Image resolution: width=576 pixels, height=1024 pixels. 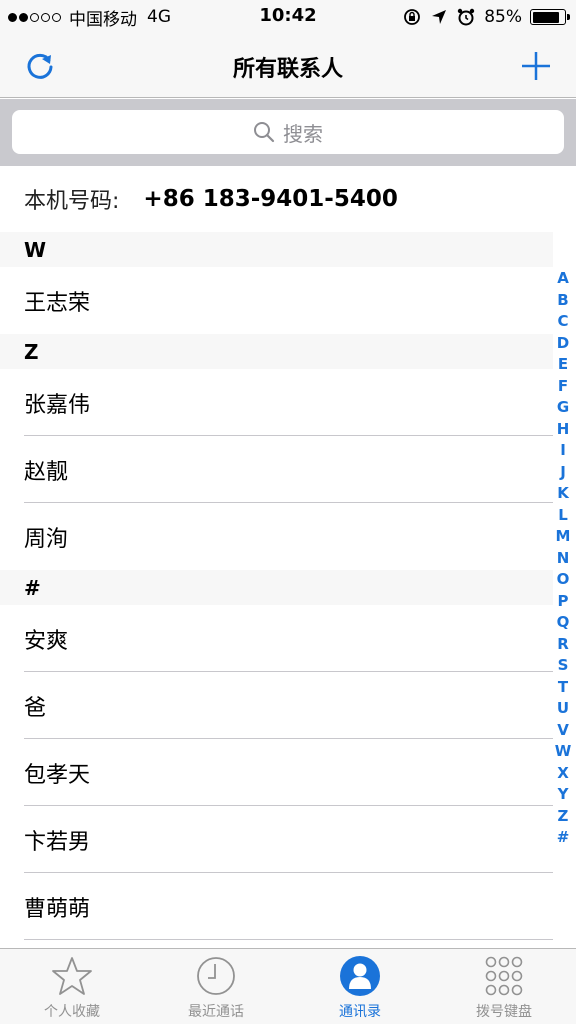 I want to click on clock-icon, so click(x=216, y=976).